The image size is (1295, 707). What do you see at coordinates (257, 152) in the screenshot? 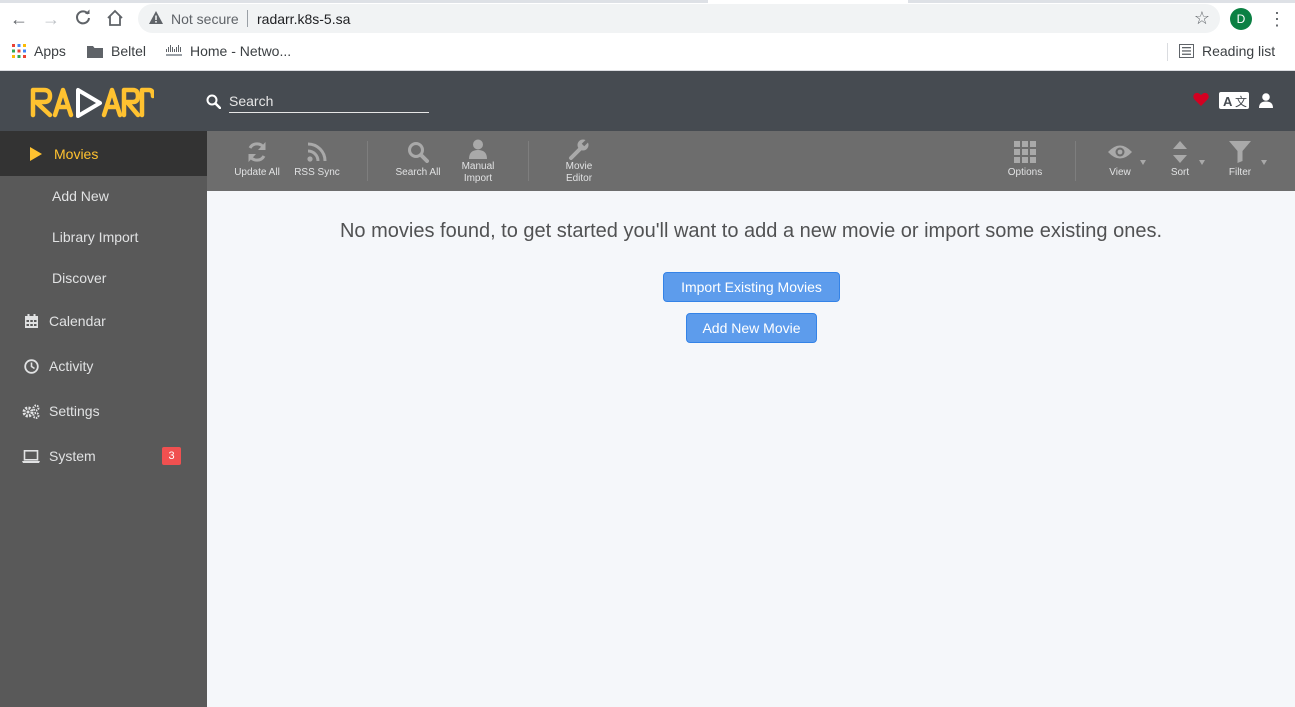
I see `refresh-icon` at bounding box center [257, 152].